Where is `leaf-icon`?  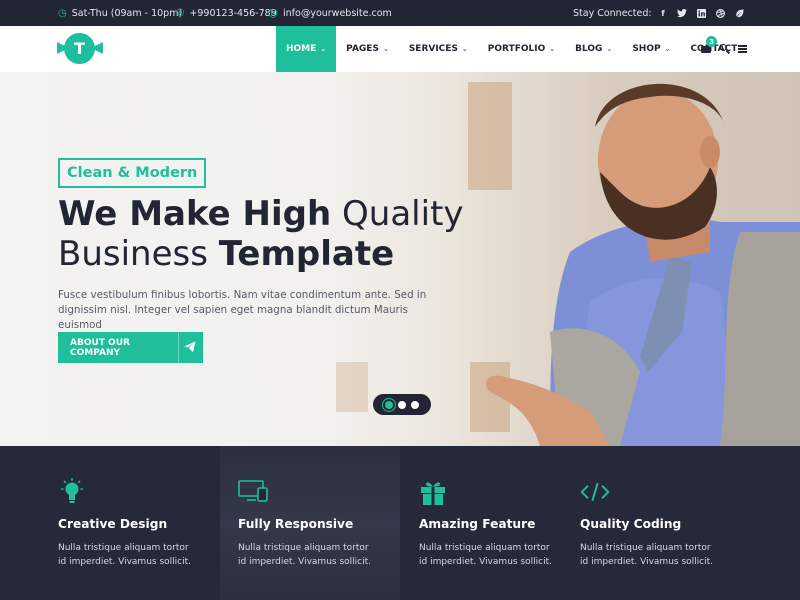
leaf-icon is located at coordinates (739, 13).